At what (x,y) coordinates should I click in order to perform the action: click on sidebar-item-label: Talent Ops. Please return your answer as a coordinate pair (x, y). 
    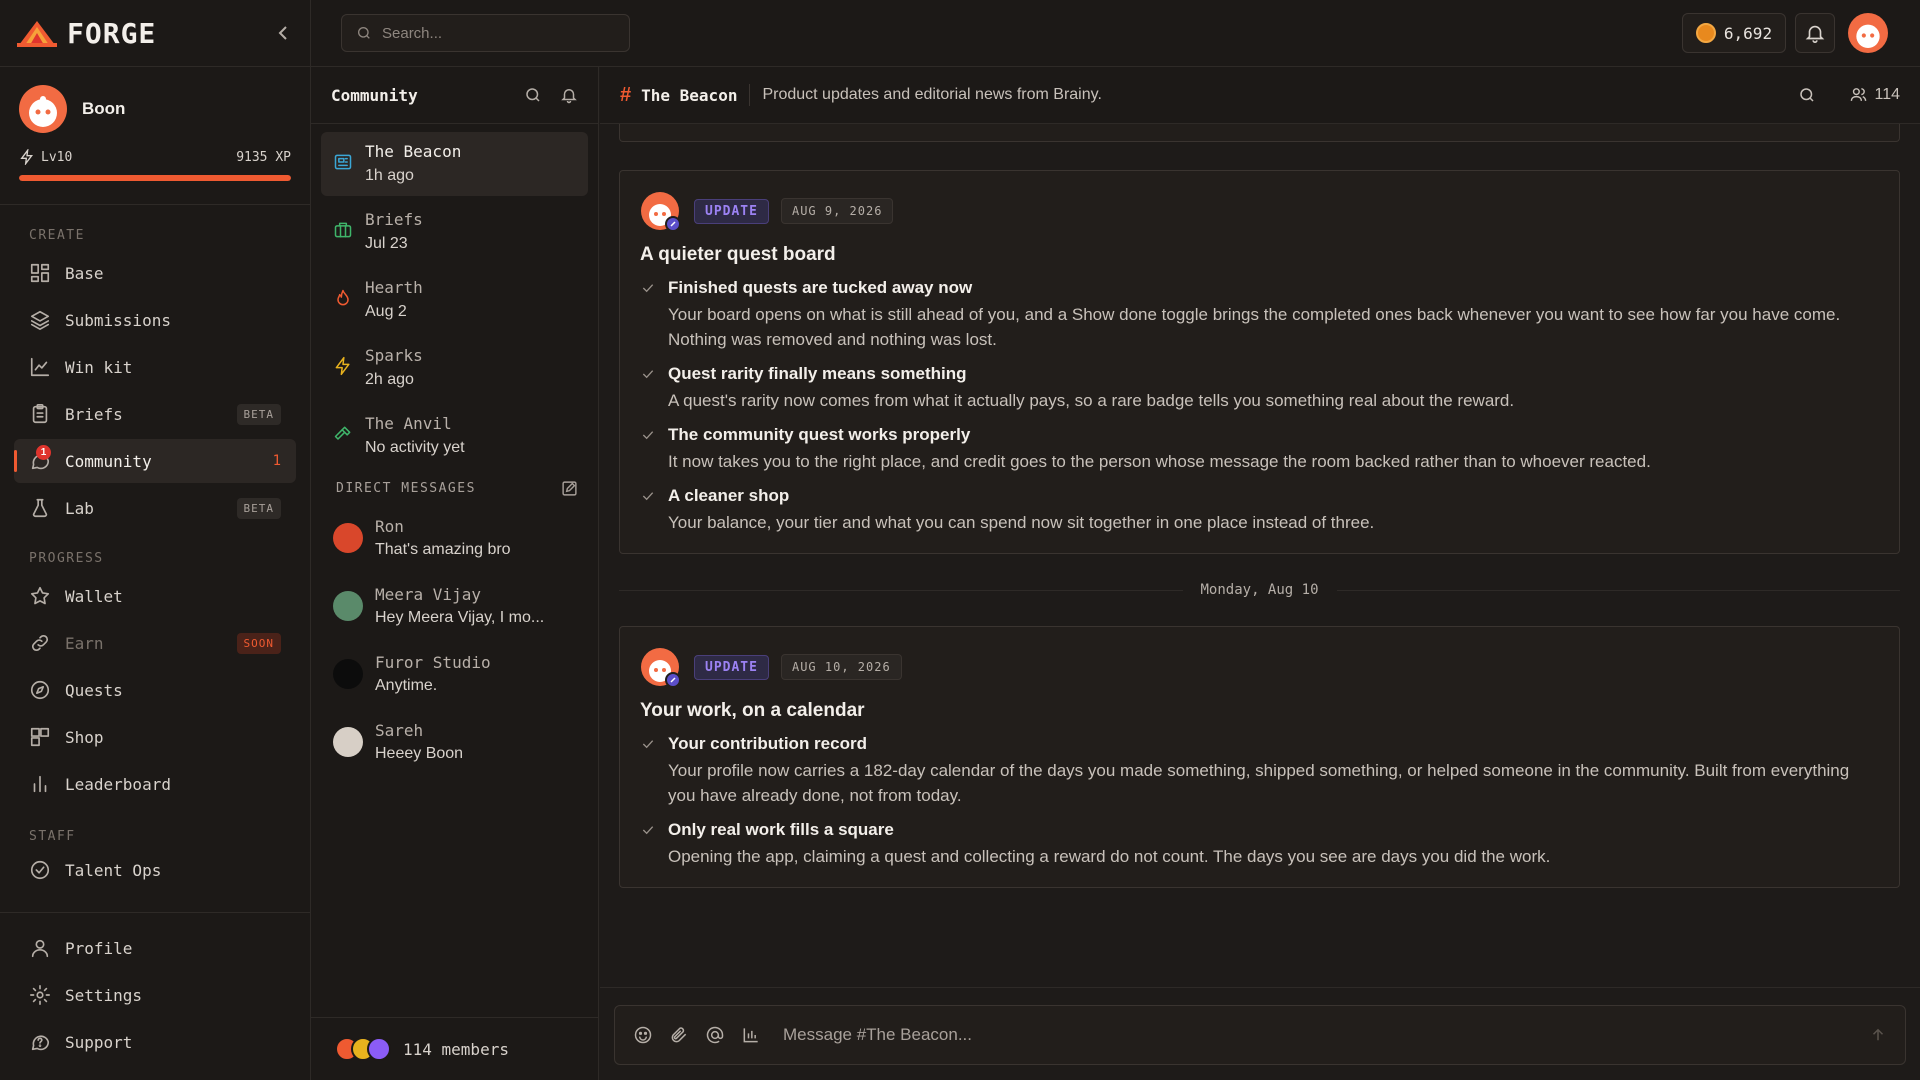
    Looking at the image, I should click on (113, 870).